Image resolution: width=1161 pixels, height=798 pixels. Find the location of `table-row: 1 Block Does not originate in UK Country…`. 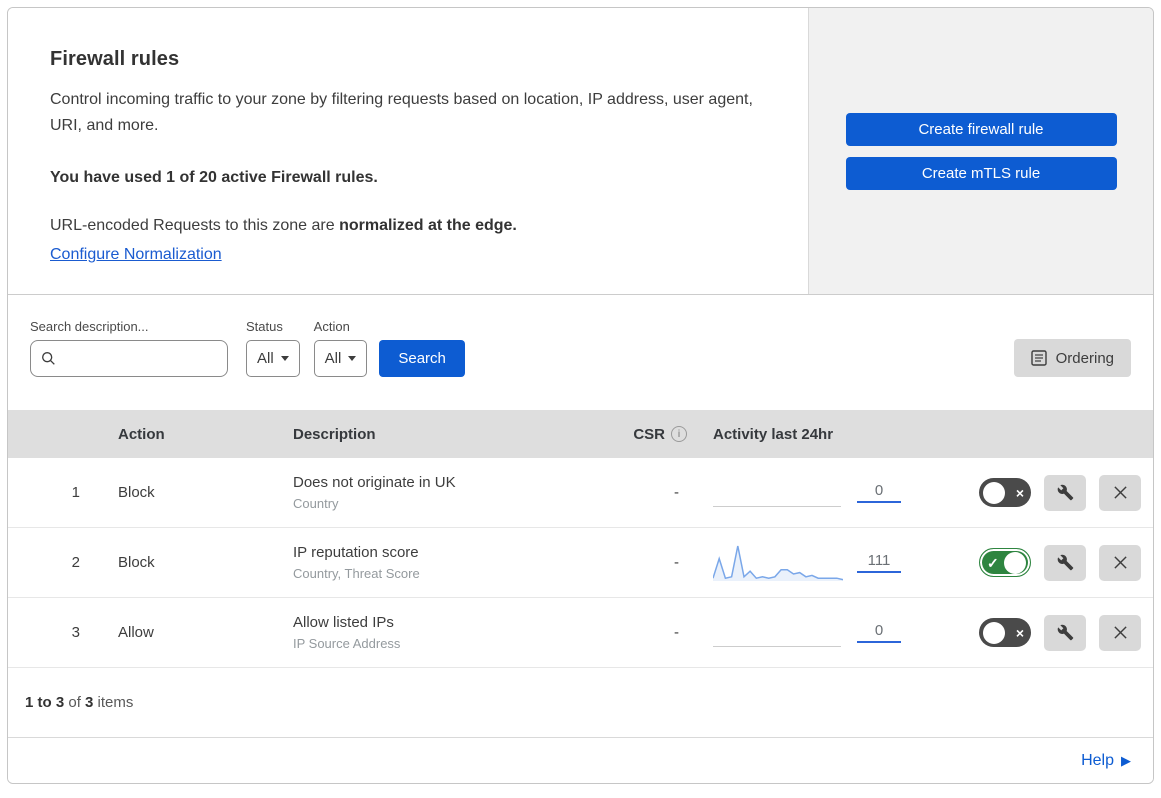

table-row: 1 Block Does not originate in UK Country… is located at coordinates (580, 493).